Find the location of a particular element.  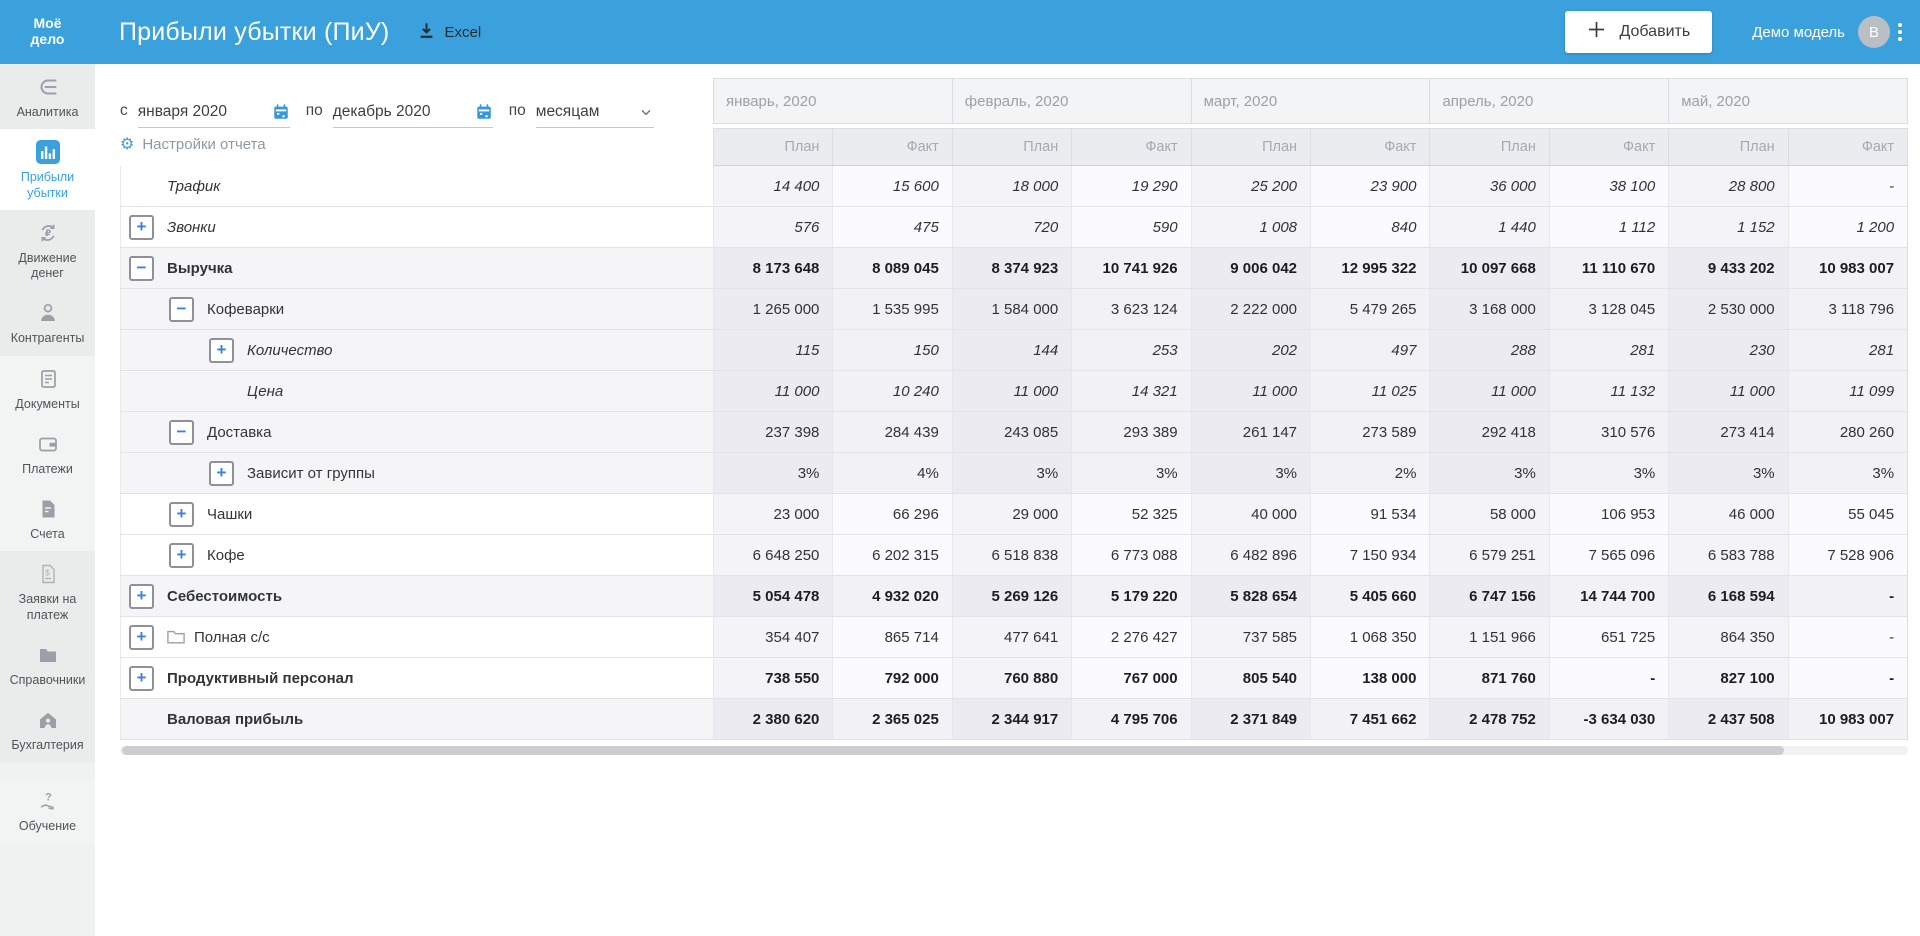

add-button: Добавить is located at coordinates (1639, 32).